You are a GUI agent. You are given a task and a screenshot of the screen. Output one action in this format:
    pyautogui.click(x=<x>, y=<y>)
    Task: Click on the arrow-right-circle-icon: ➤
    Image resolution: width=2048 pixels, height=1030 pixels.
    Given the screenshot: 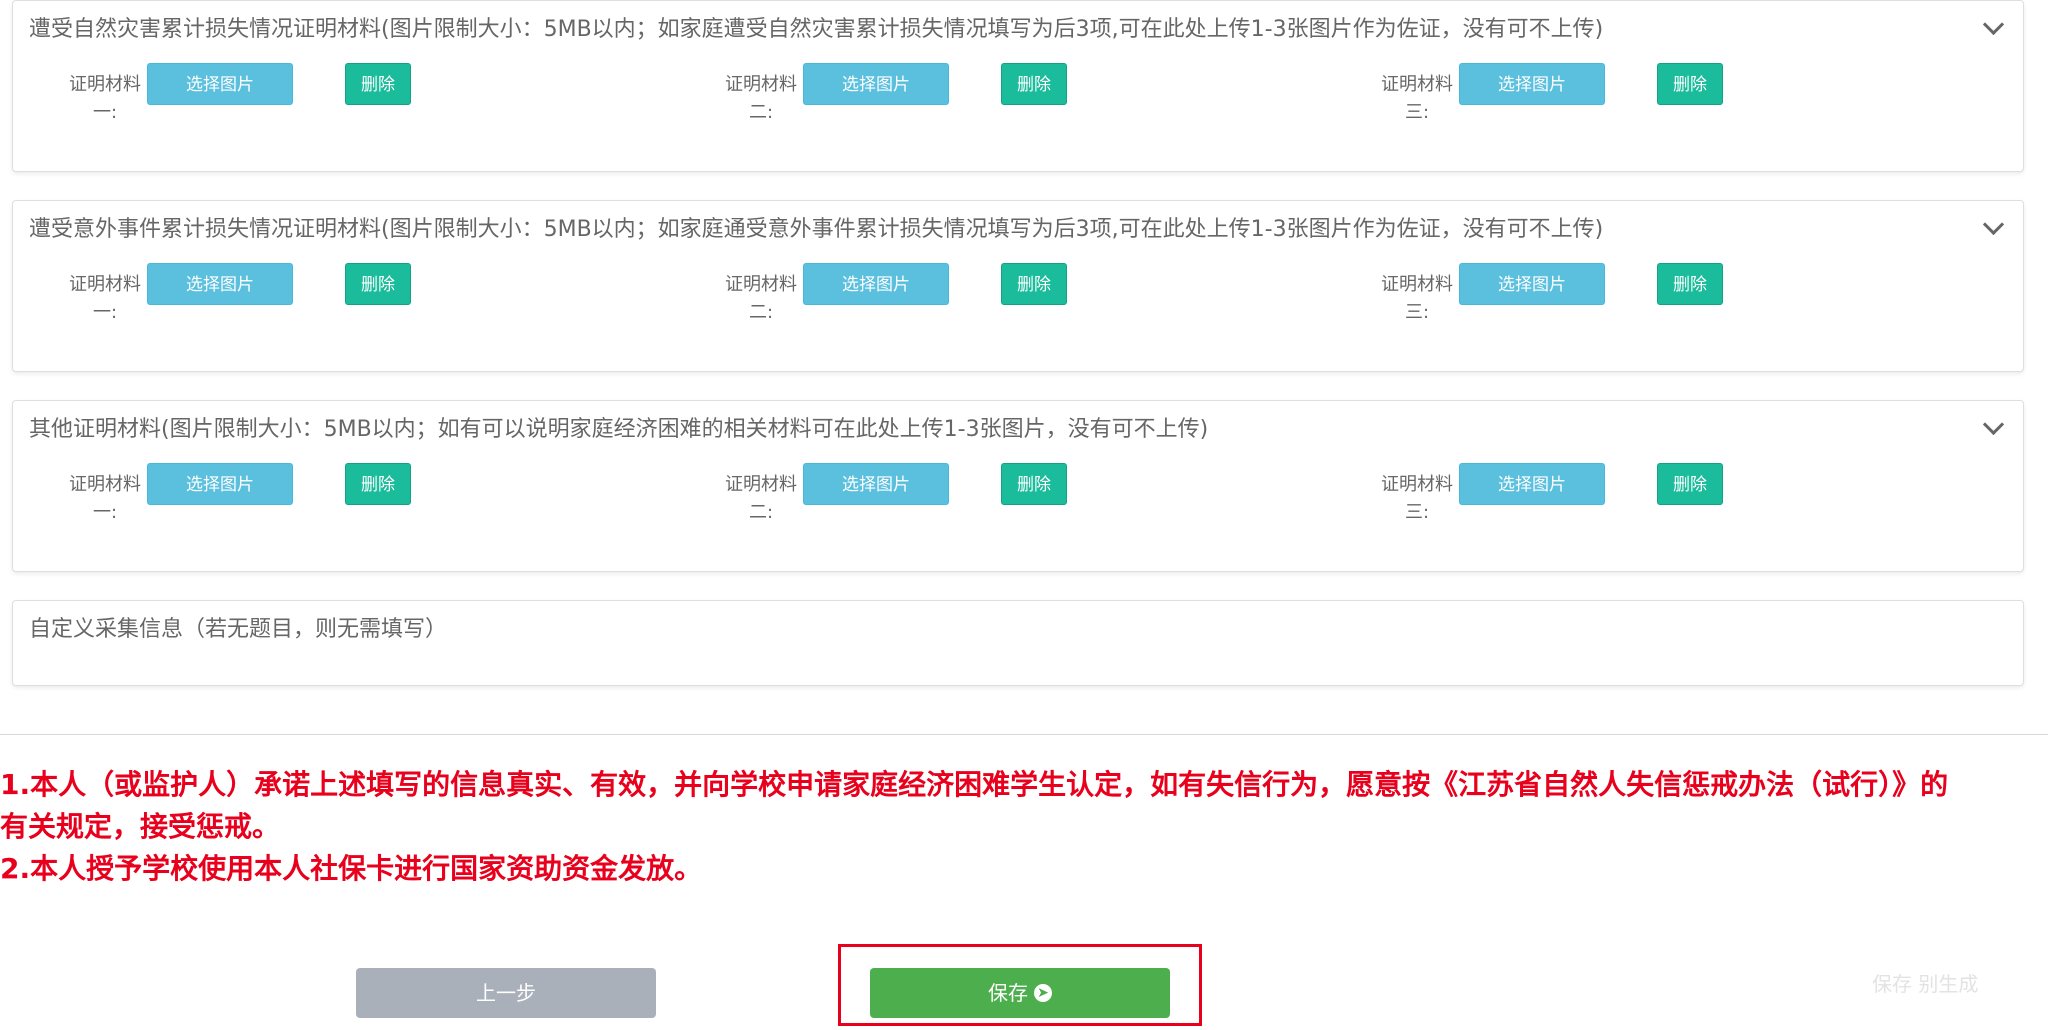 What is the action you would take?
    pyautogui.click(x=1043, y=992)
    